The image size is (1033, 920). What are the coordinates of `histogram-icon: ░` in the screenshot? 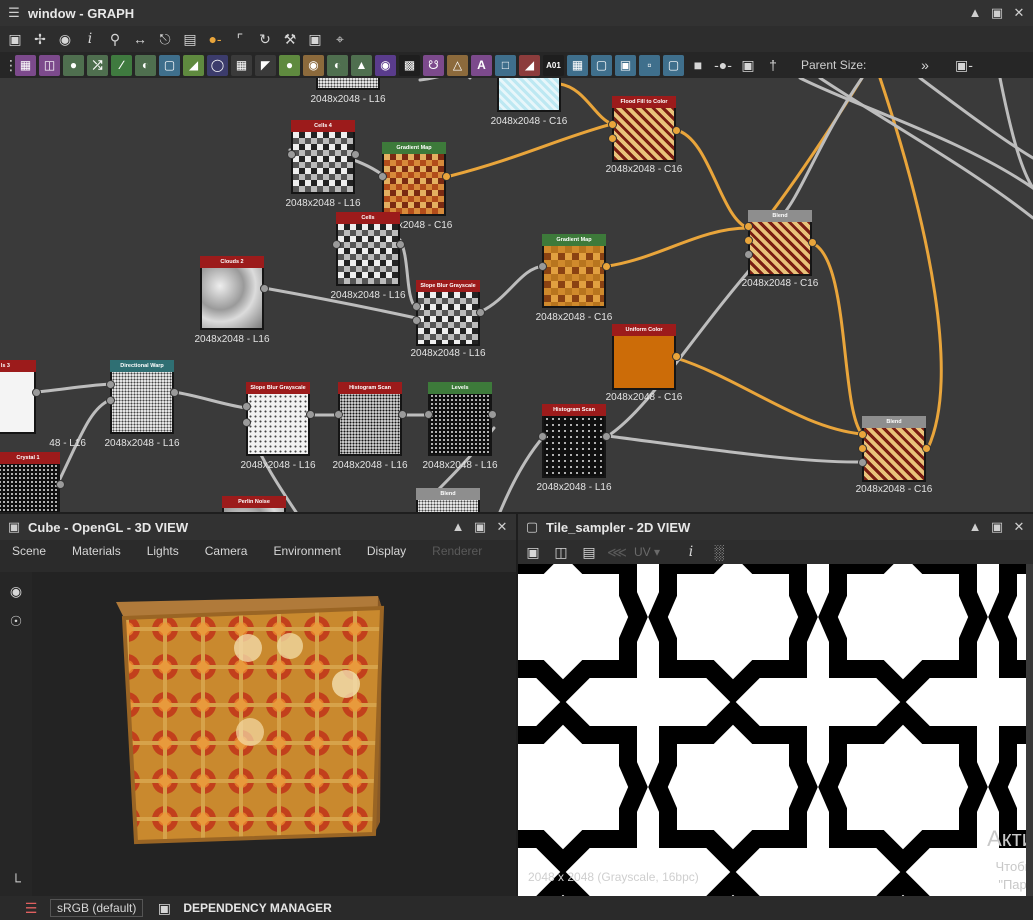 It's located at (719, 552).